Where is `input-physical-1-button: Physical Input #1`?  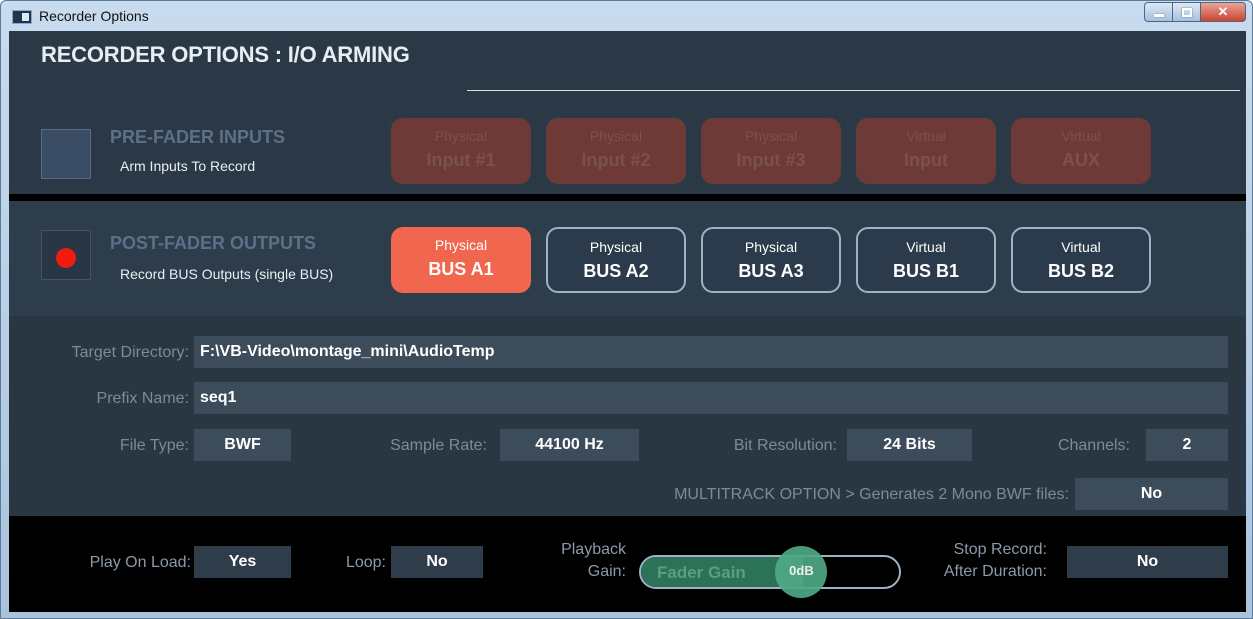
input-physical-1-button: Physical Input #1 is located at coordinates (461, 151).